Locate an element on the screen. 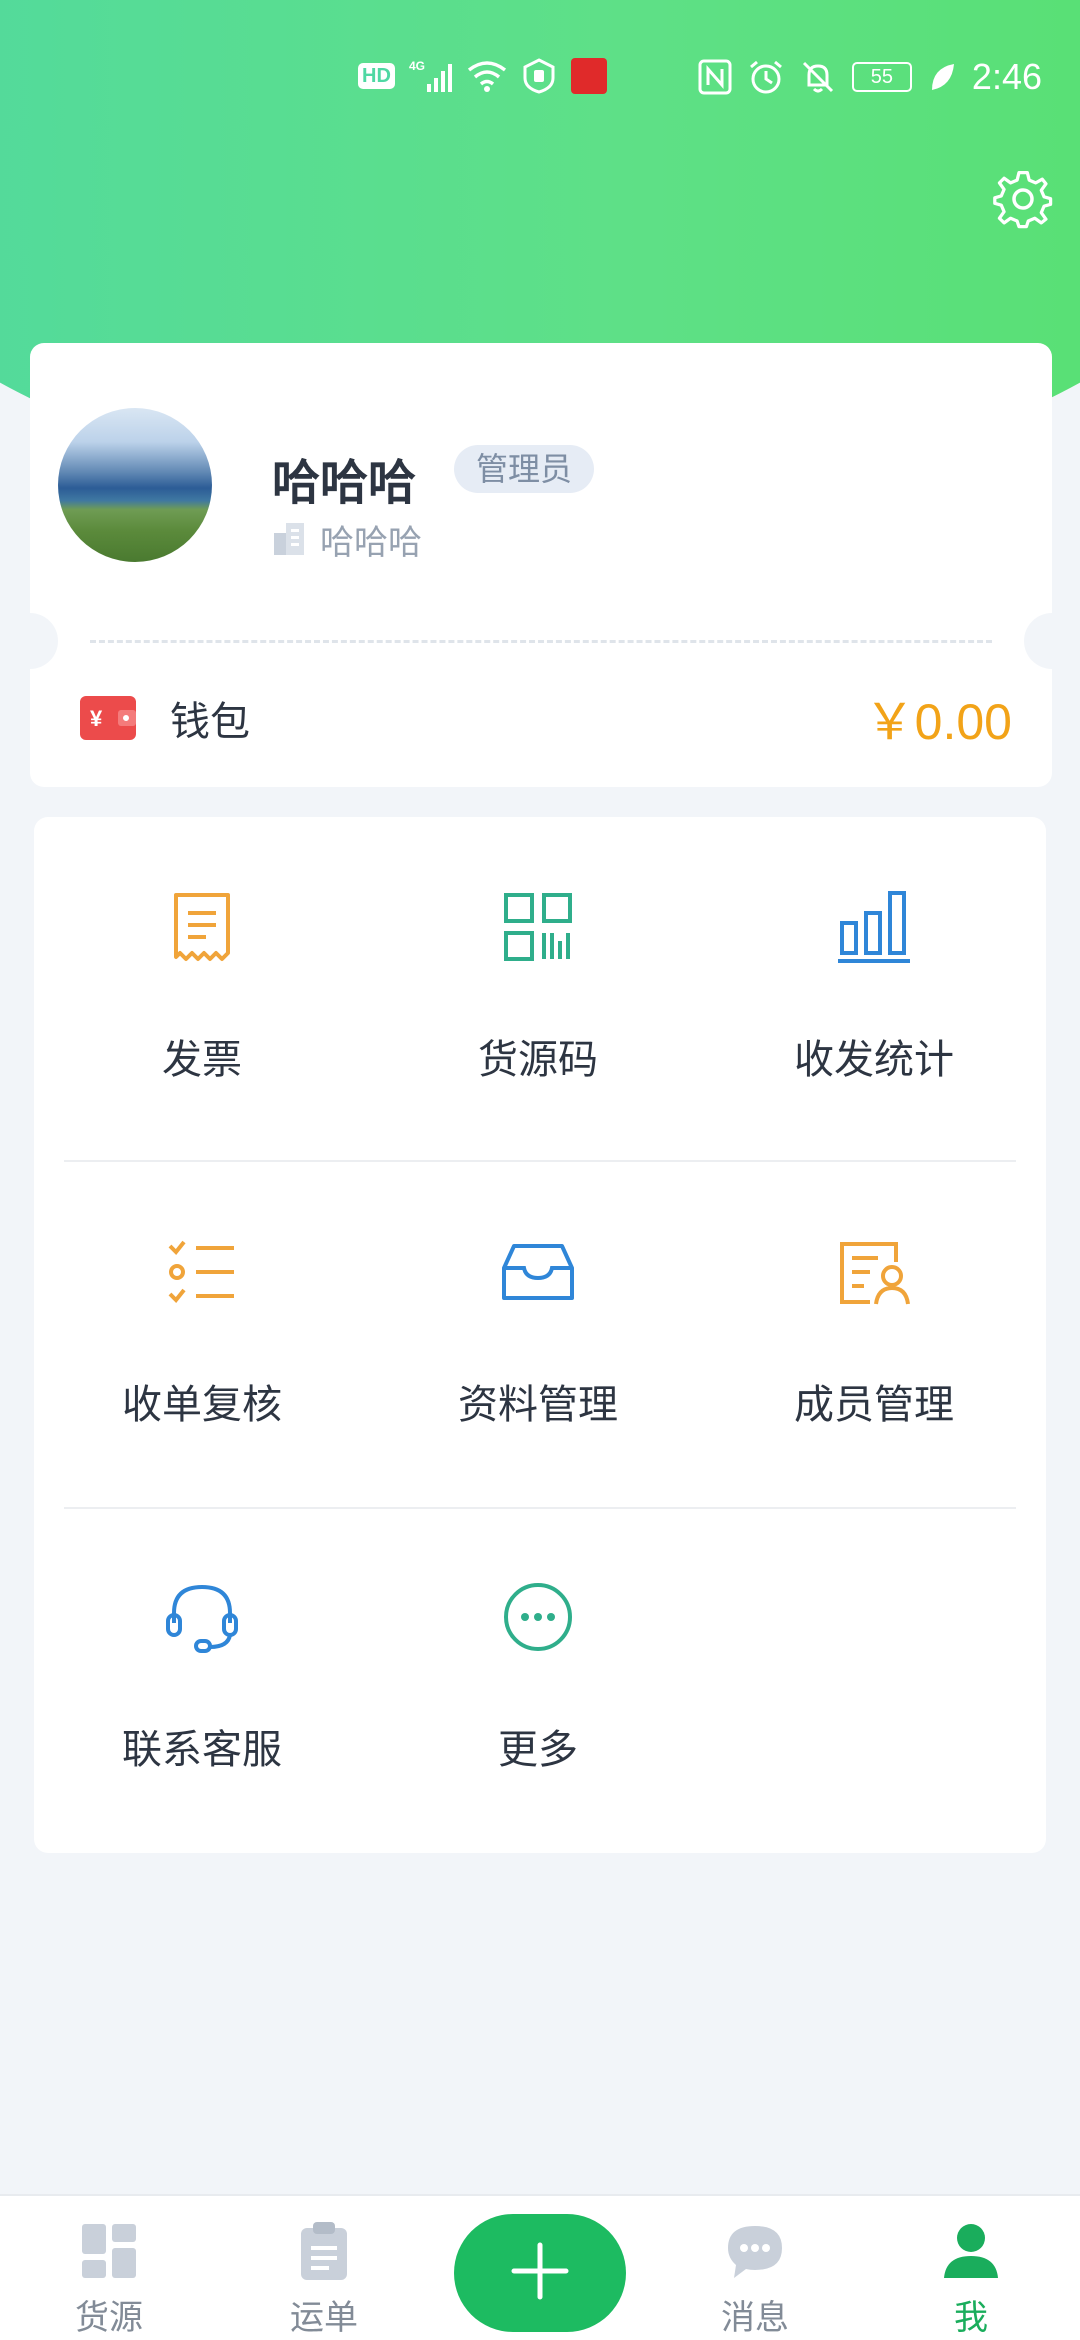 The height and width of the screenshot is (2340, 1080). dashed-divider is located at coordinates (541, 641).